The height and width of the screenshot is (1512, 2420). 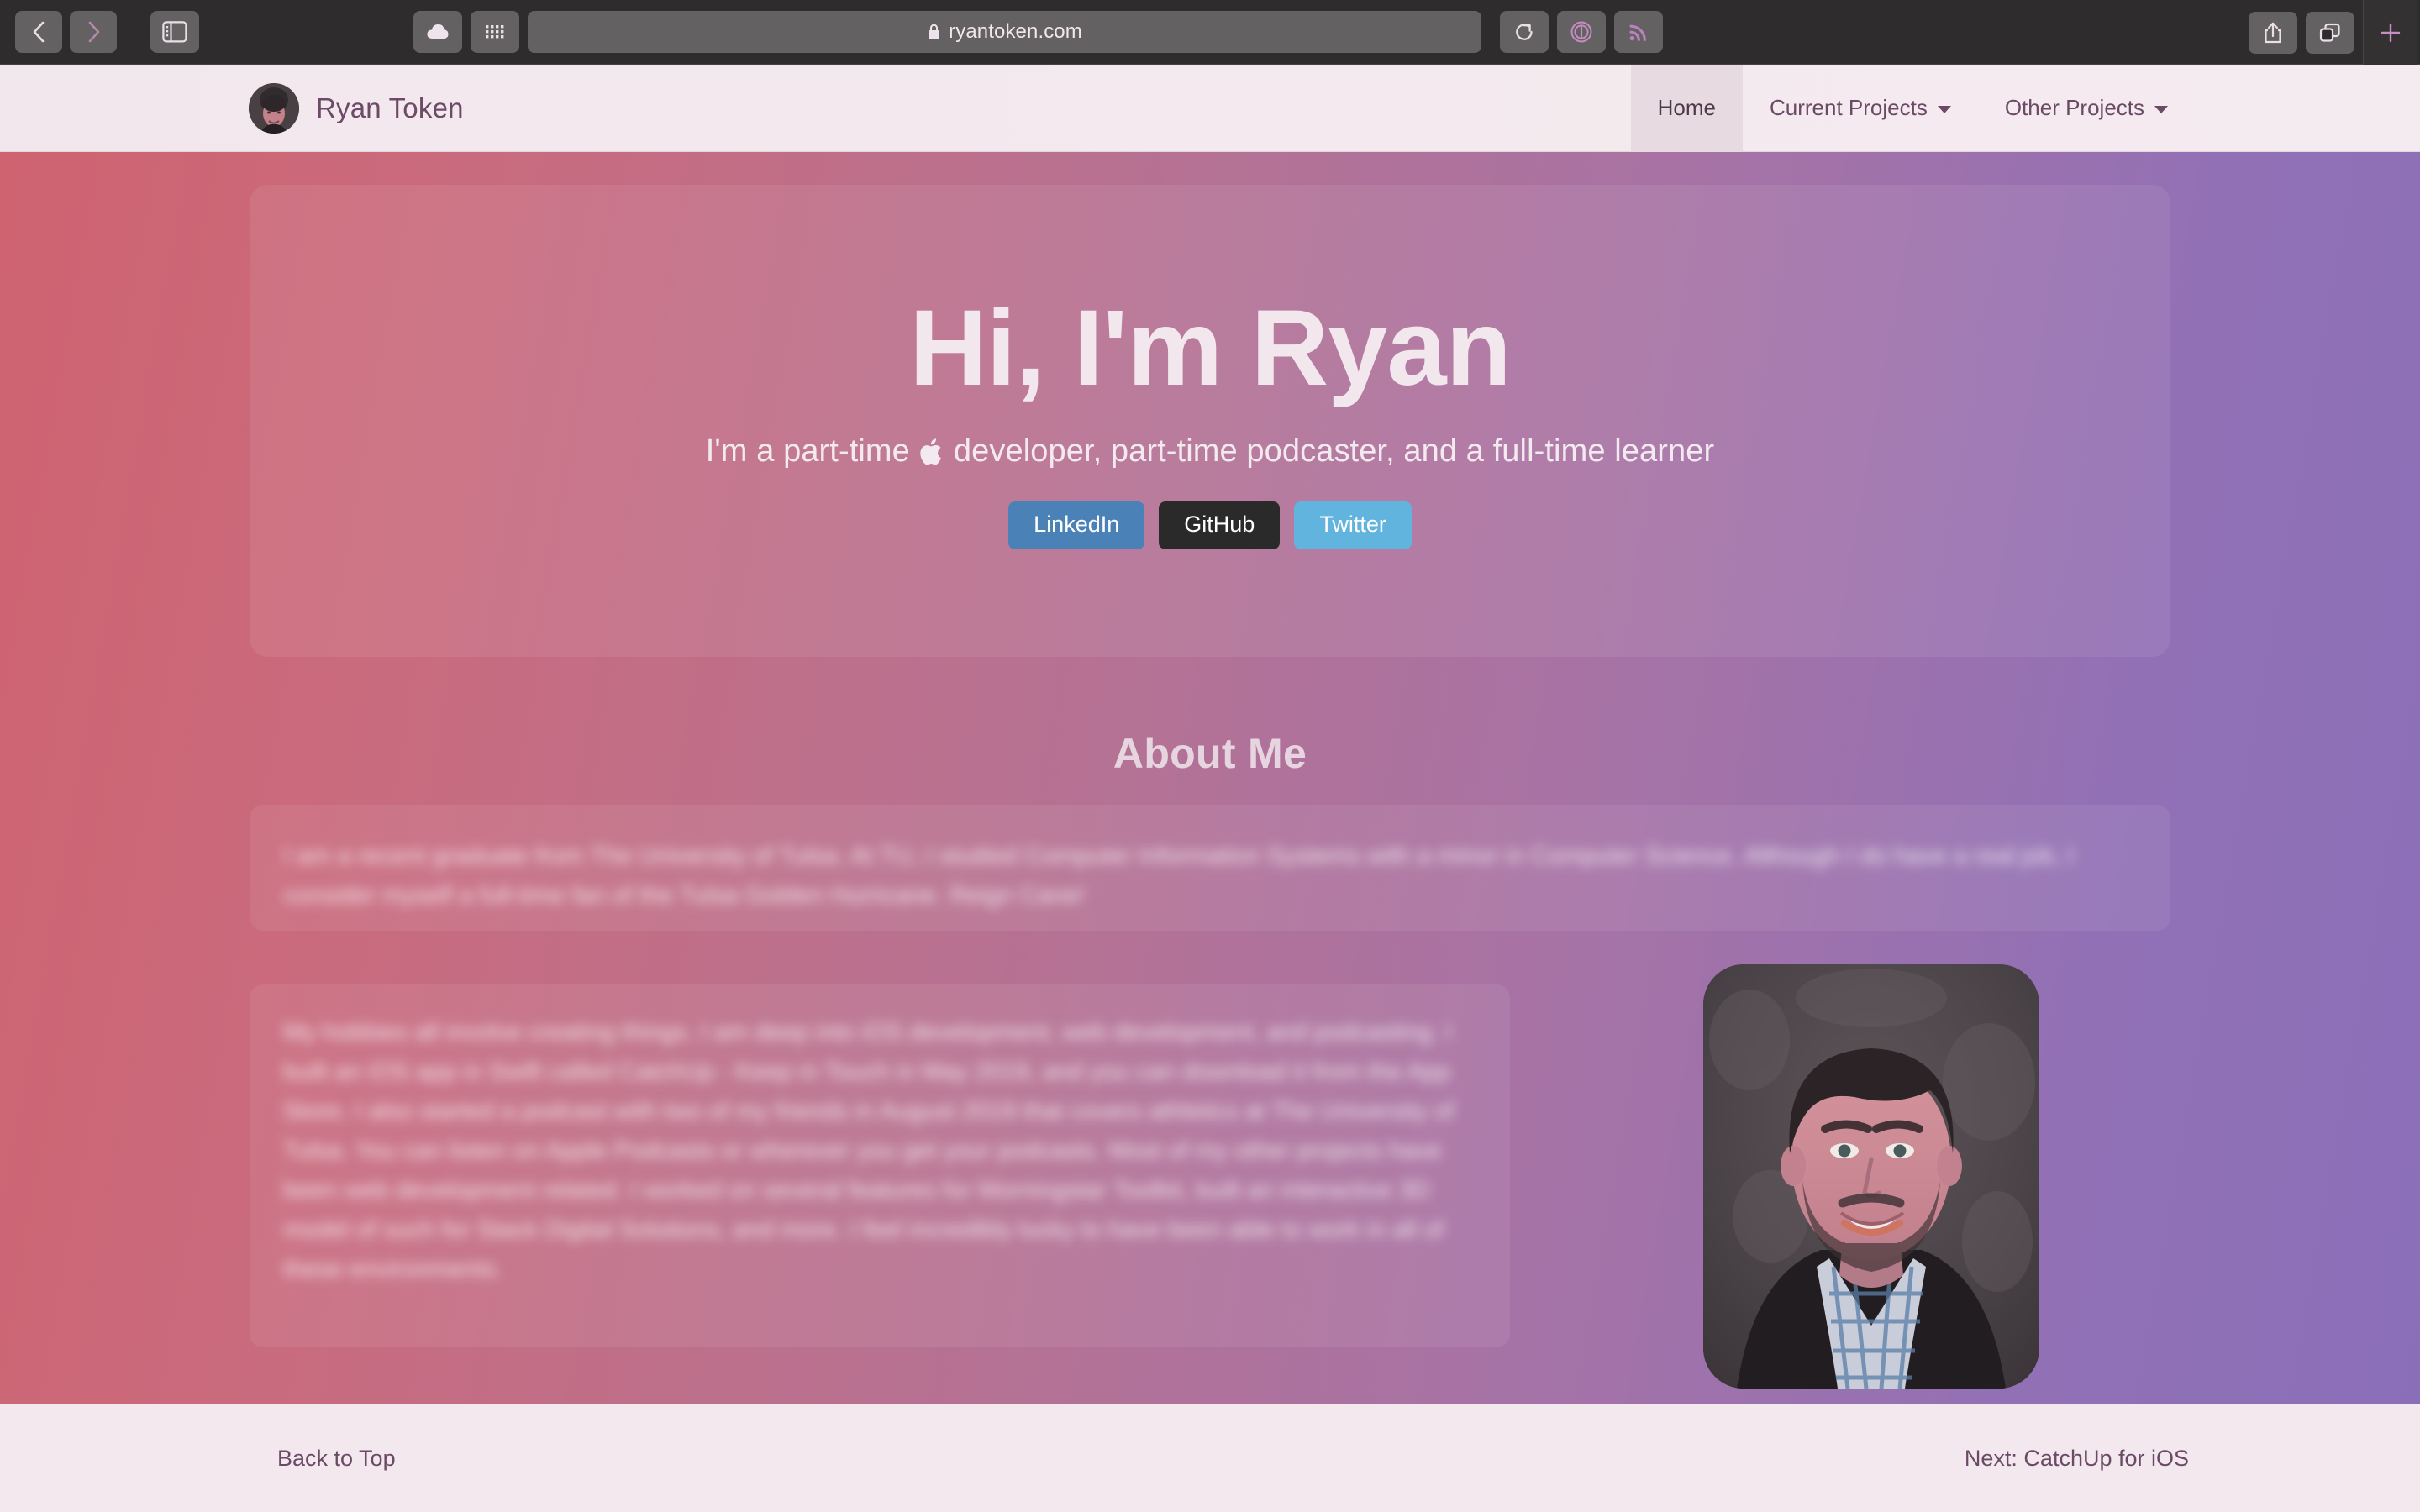 I want to click on nav-link-home-label: Home, so click(x=1686, y=107).